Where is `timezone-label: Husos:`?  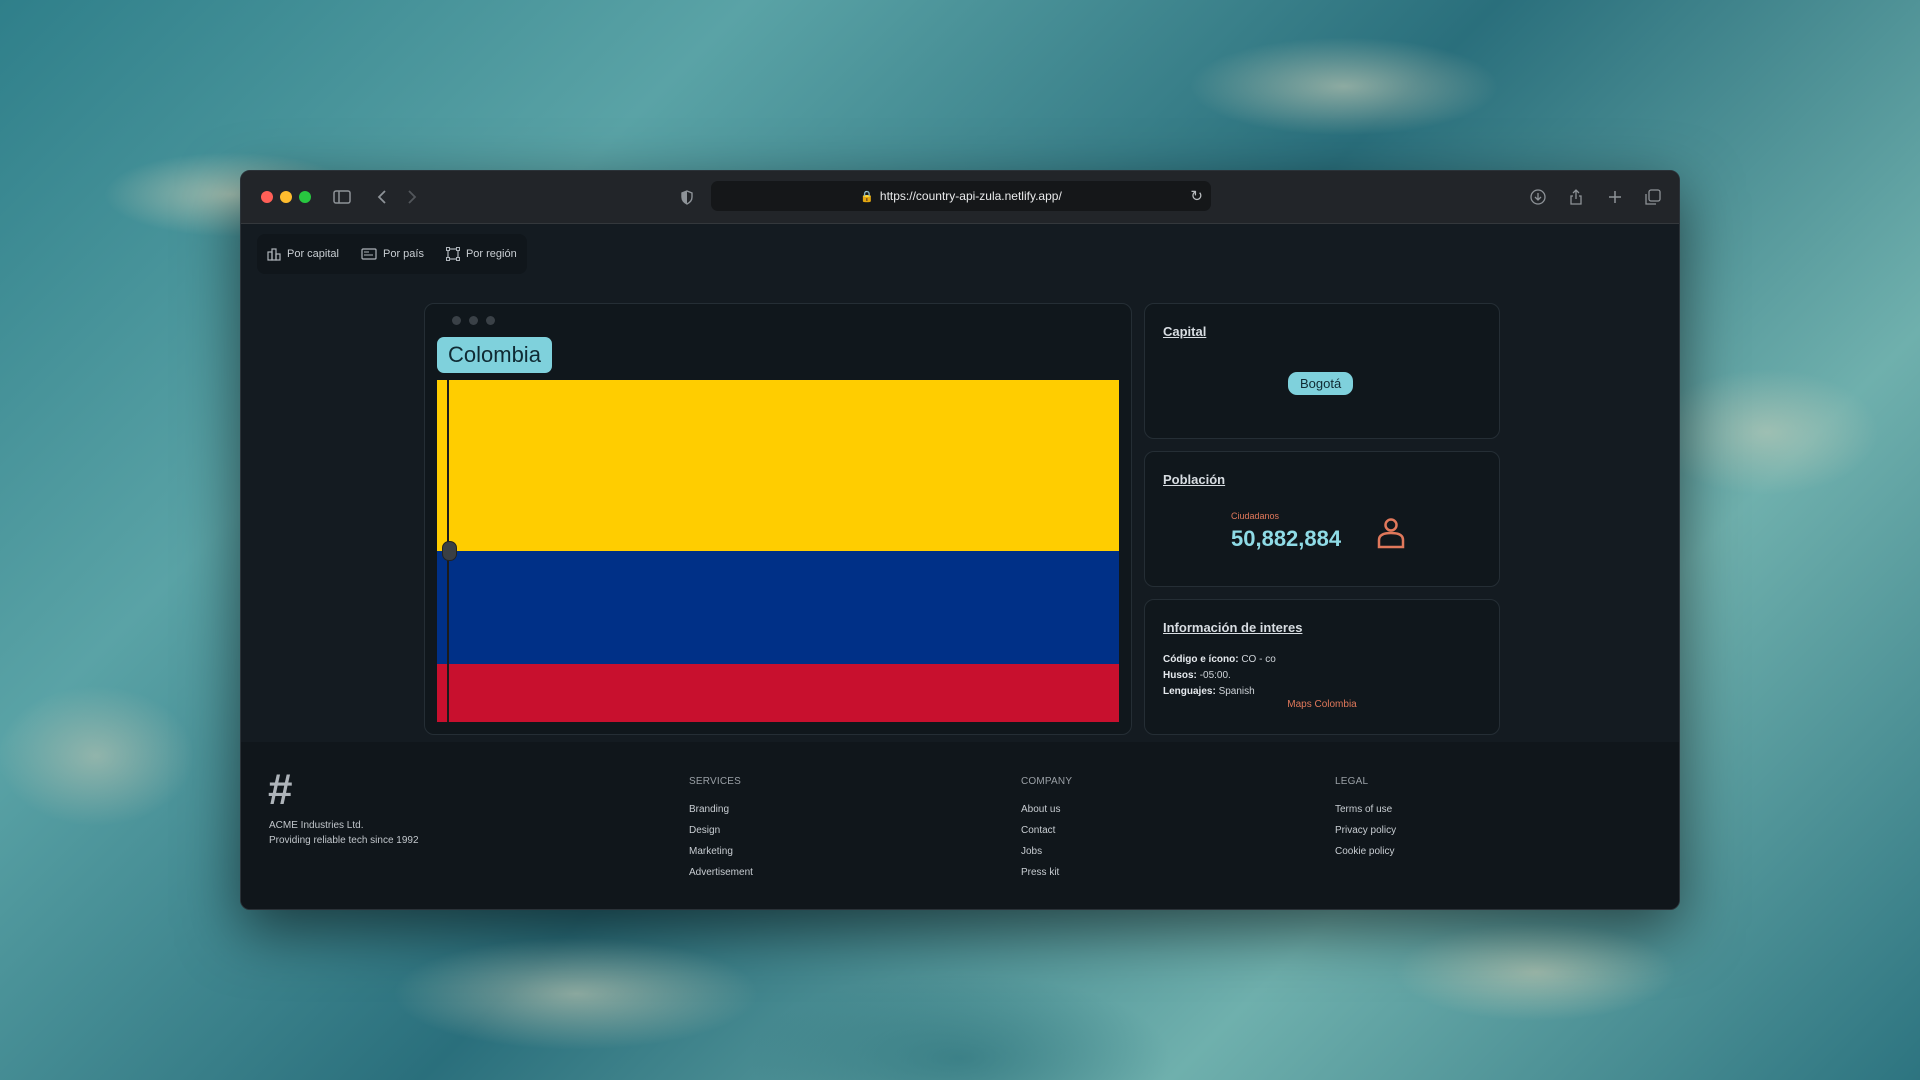
timezone-label: Husos: is located at coordinates (1180, 675).